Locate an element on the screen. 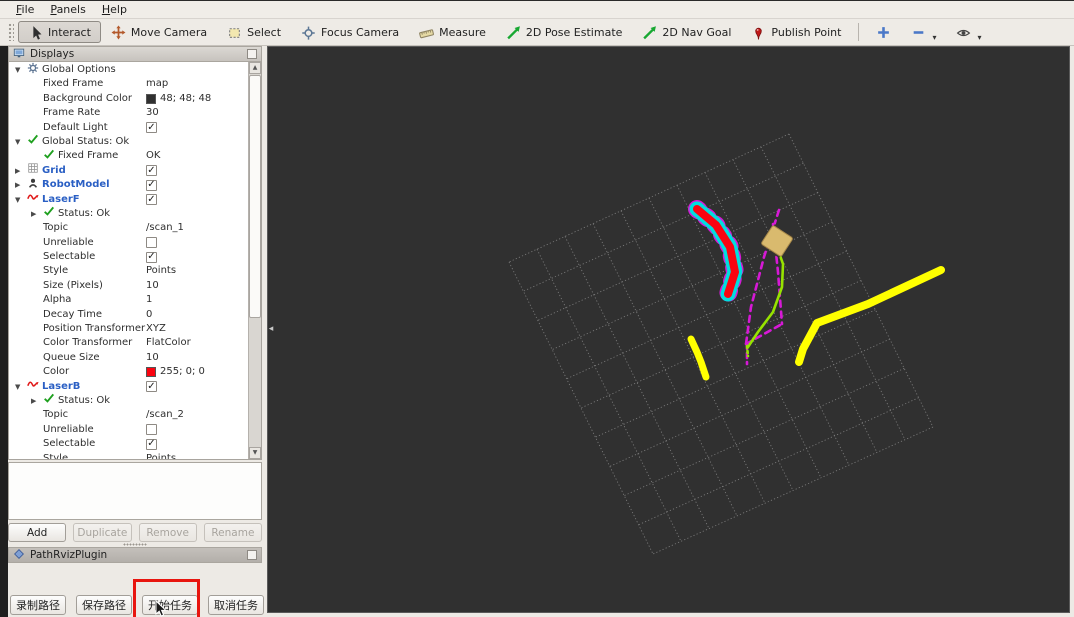 Image resolution: width=1074 pixels, height=617 pixels. tree-value: 1 is located at coordinates (149, 300).